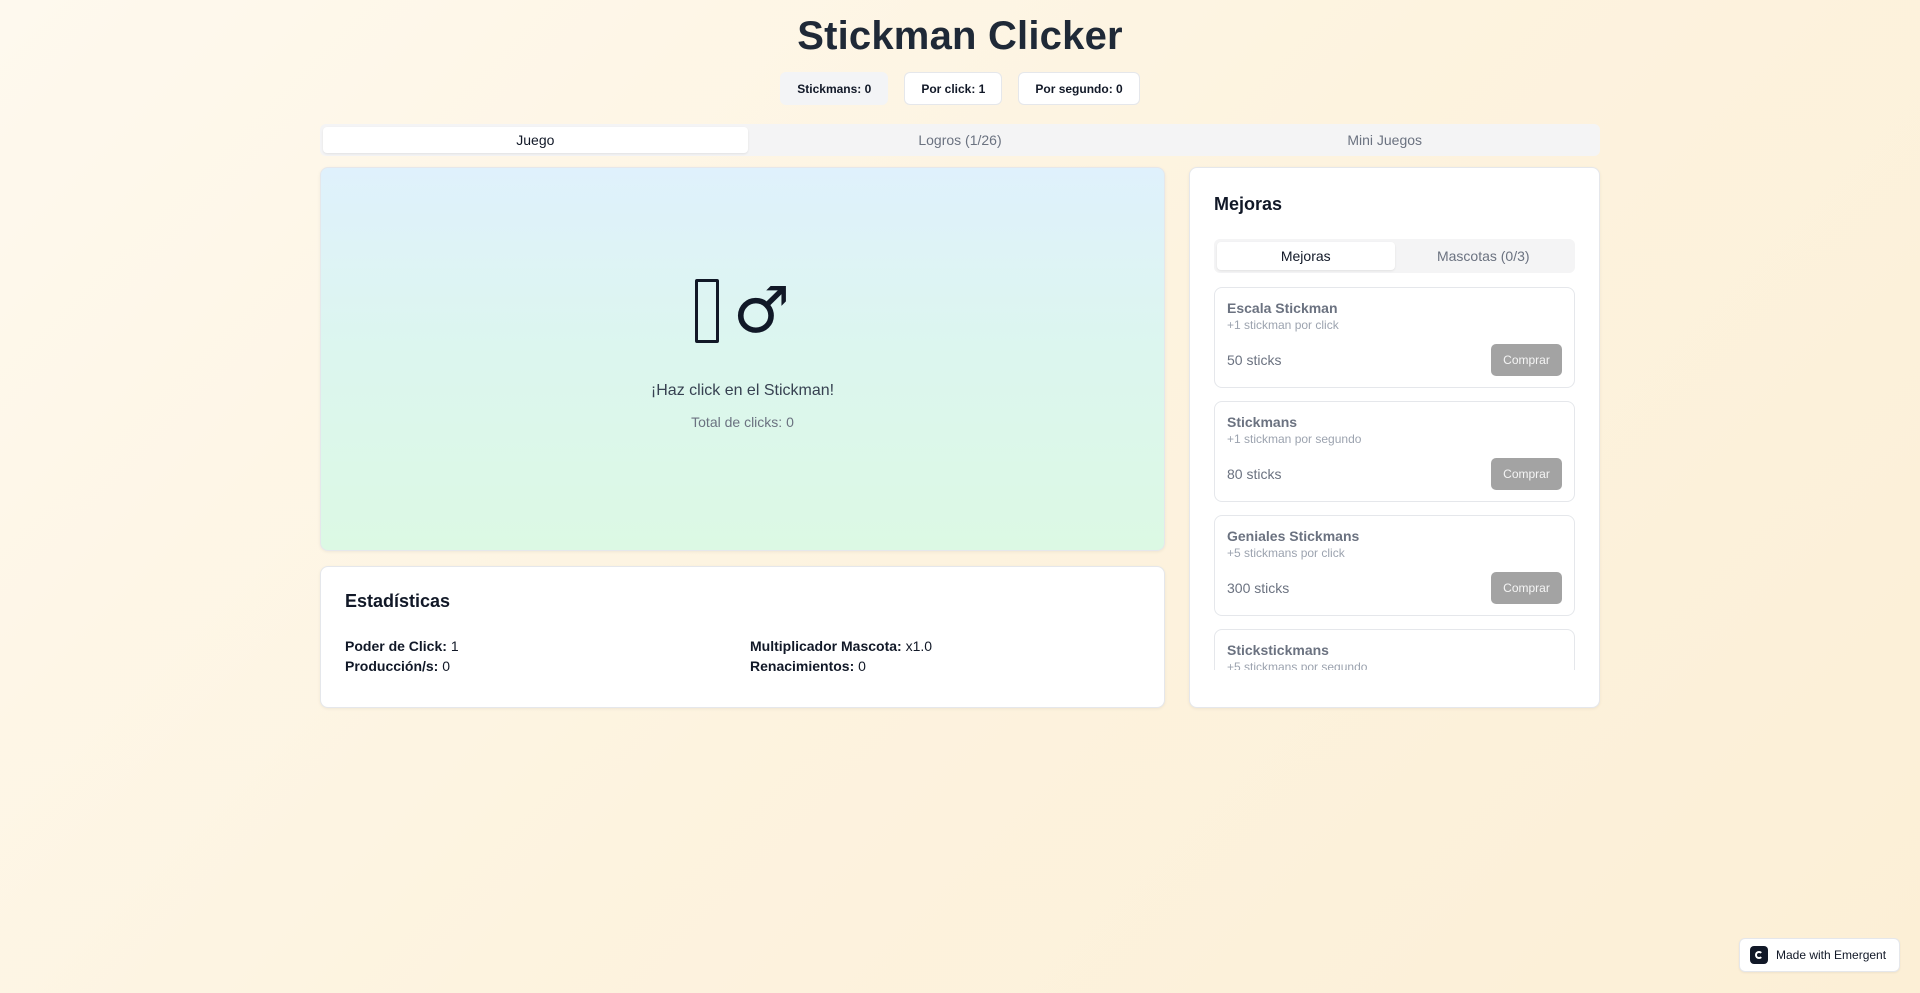  I want to click on upgrade-name: Geniales Stickmans, so click(1293, 536).